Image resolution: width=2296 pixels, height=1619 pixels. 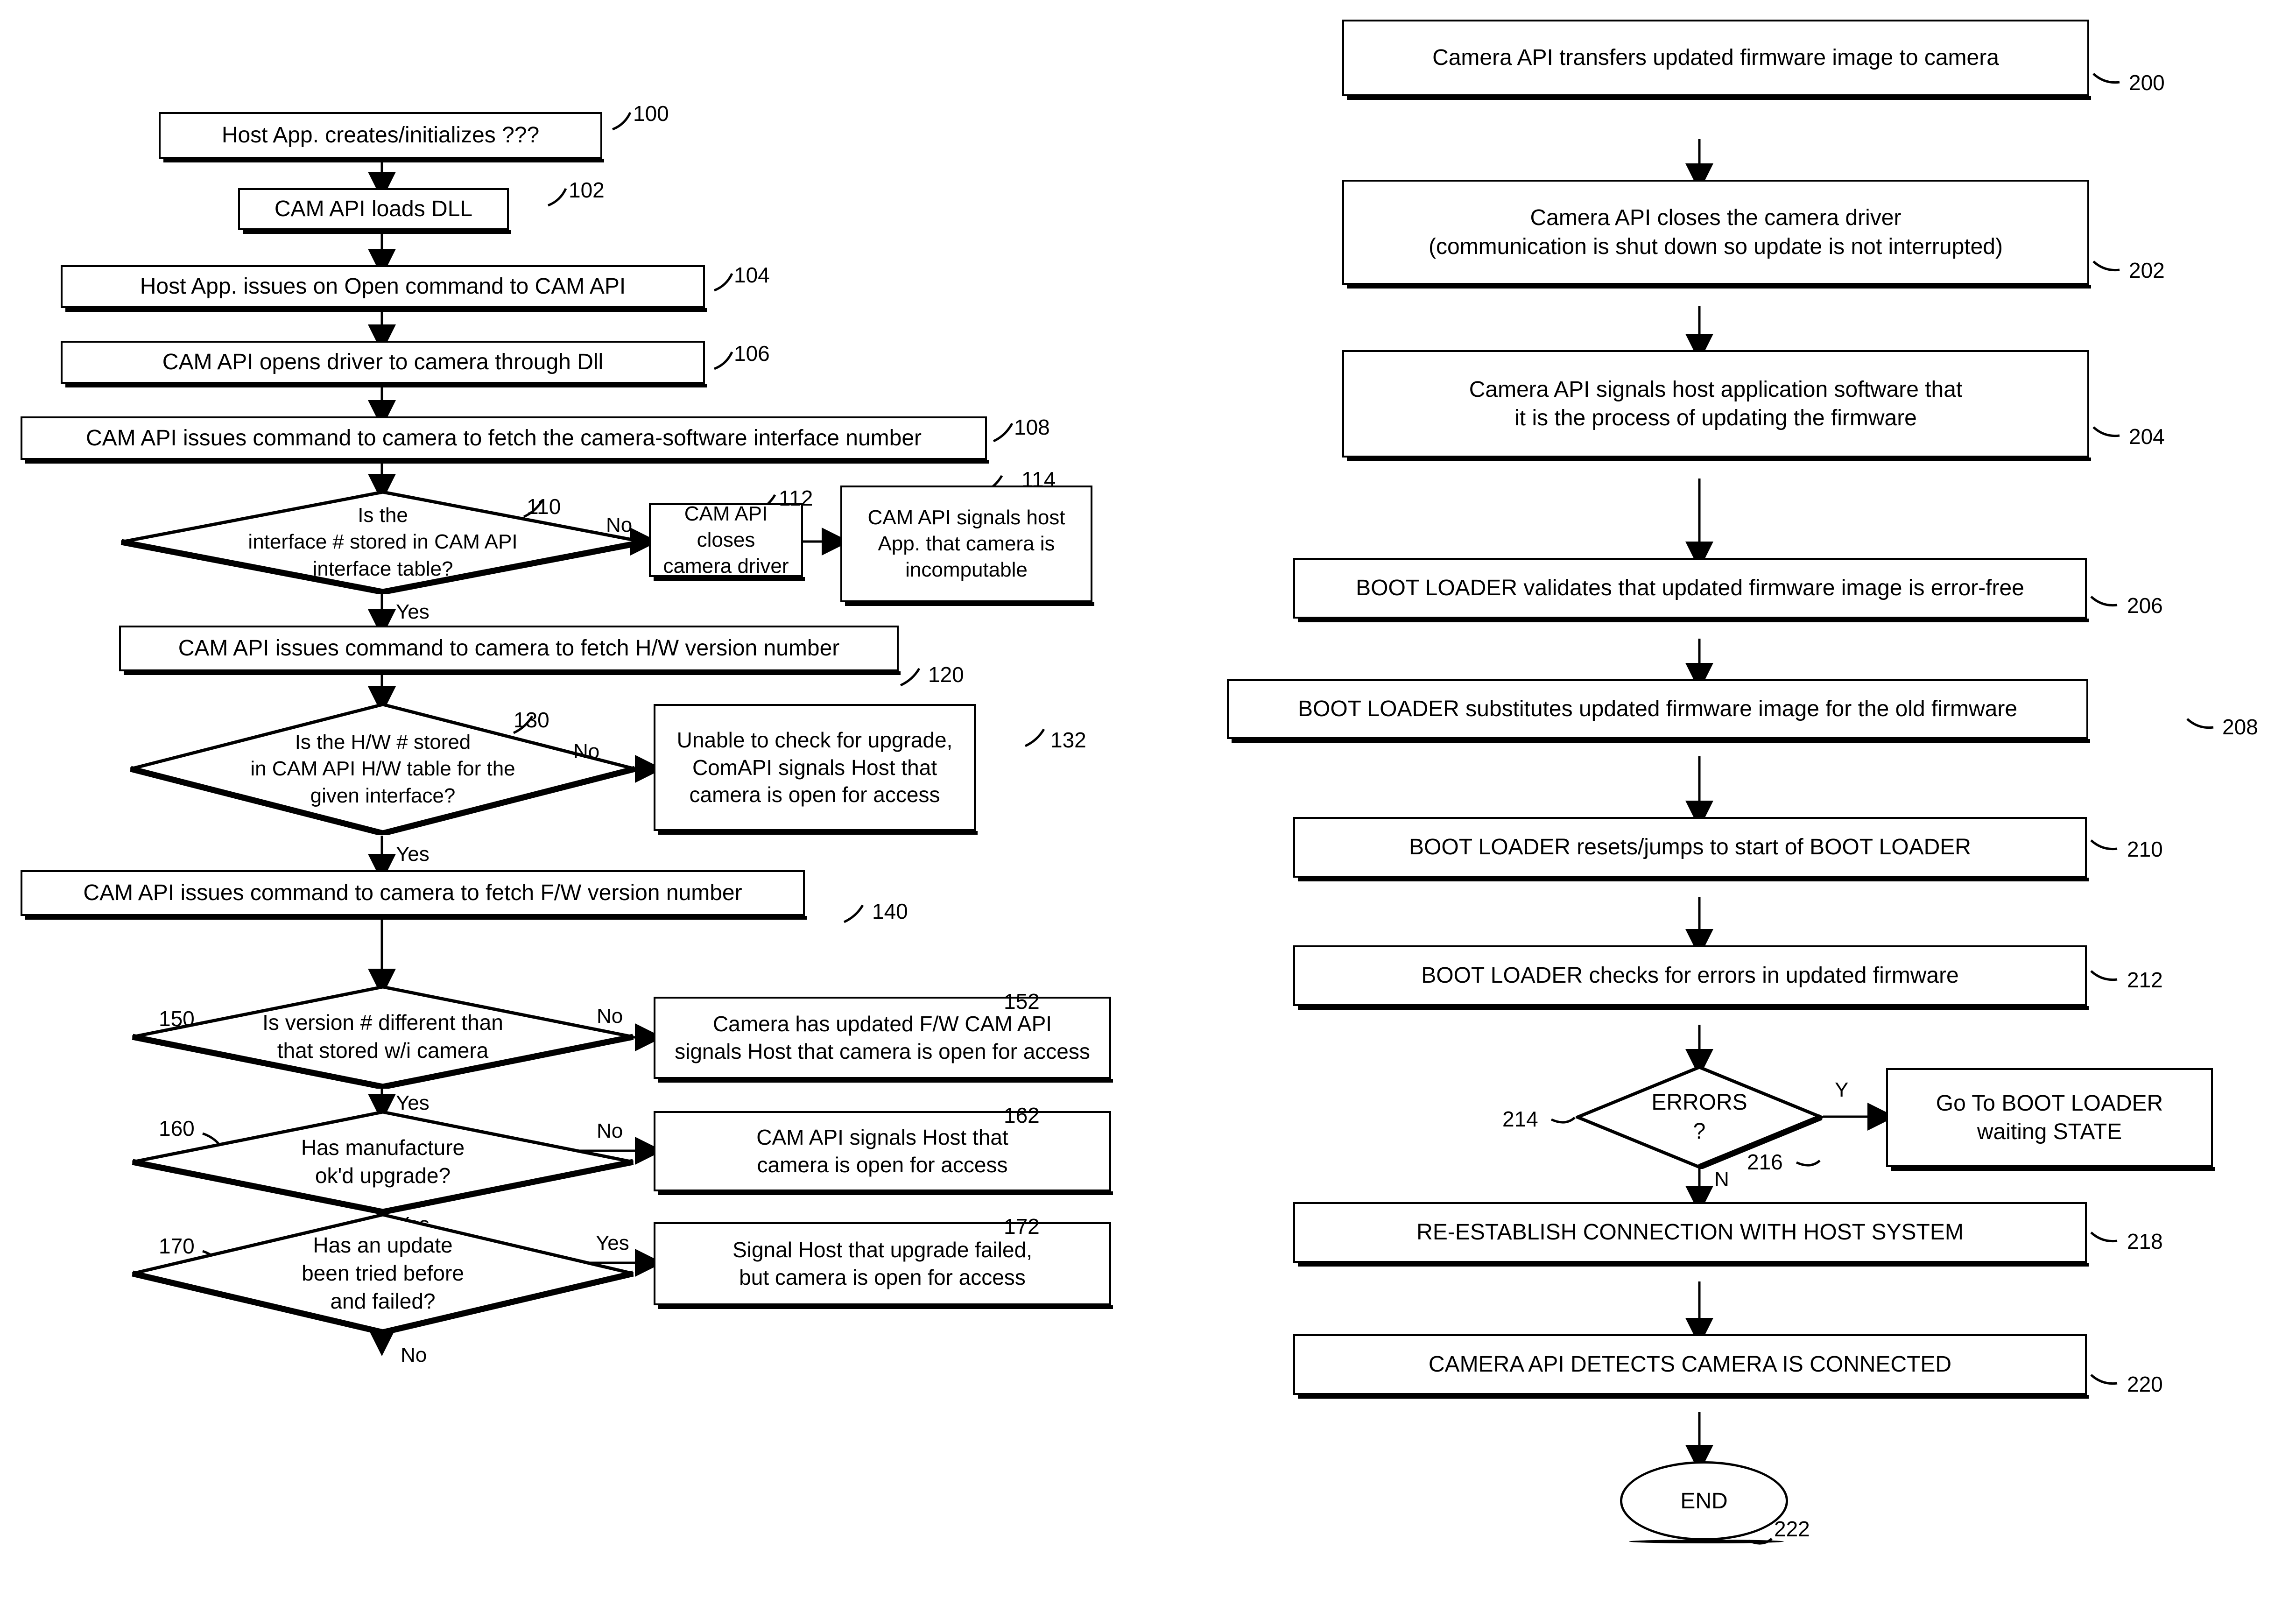 I want to click on process-node-100: Host App. creates/initializes ???, so click(x=382, y=137).